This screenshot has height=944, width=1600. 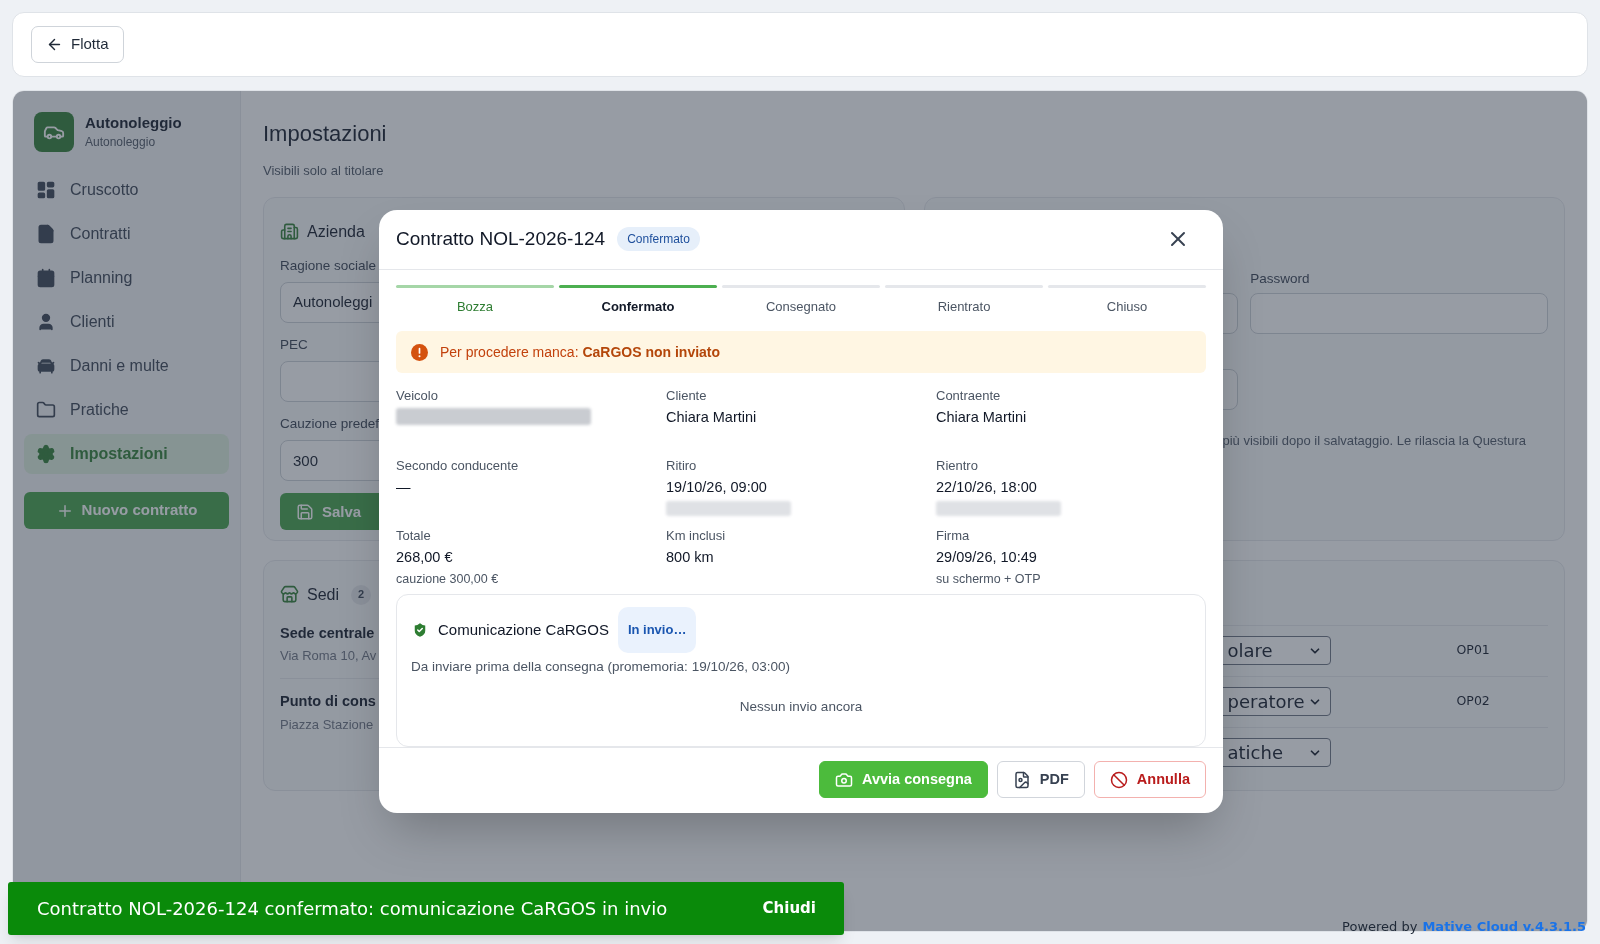 I want to click on toast-close-button: Chiudi, so click(x=789, y=908).